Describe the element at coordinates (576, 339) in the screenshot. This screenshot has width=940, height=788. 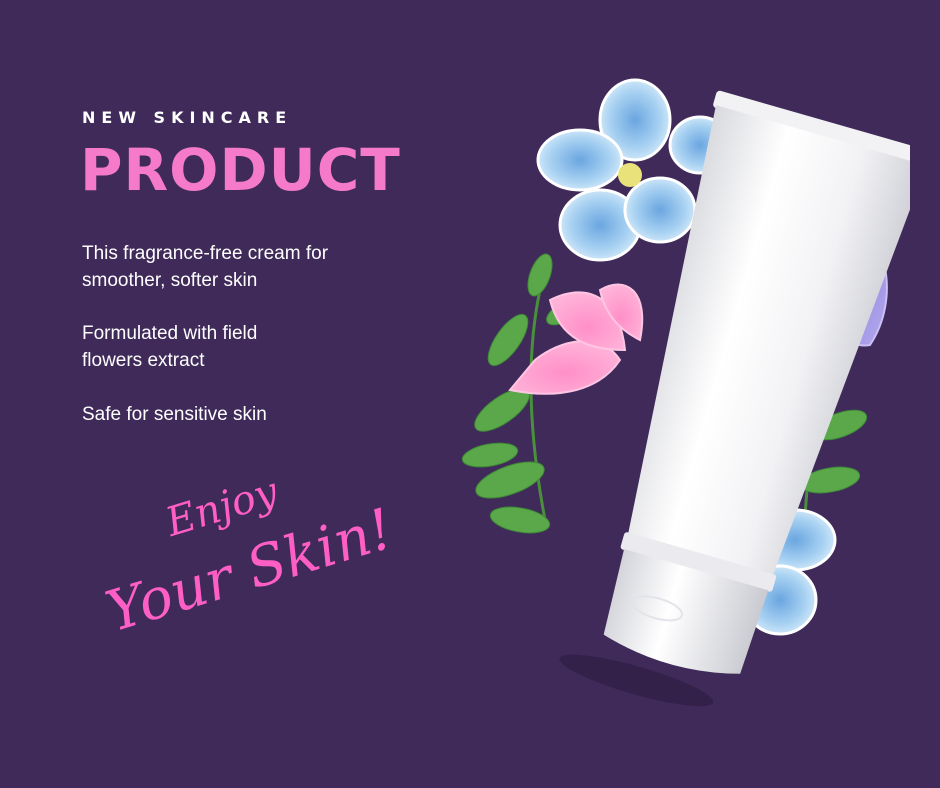
I see `pink-flower` at that location.